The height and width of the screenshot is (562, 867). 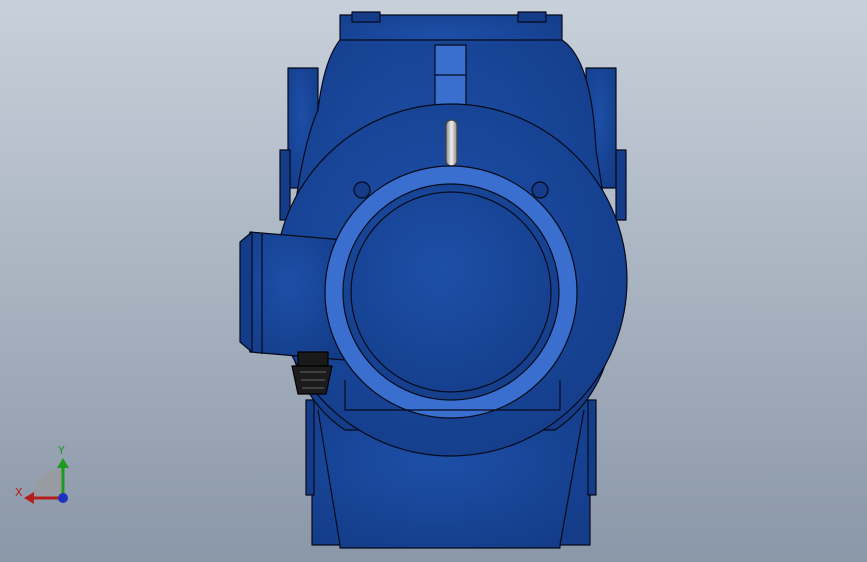 I want to click on z-axis-dot, so click(x=63, y=498).